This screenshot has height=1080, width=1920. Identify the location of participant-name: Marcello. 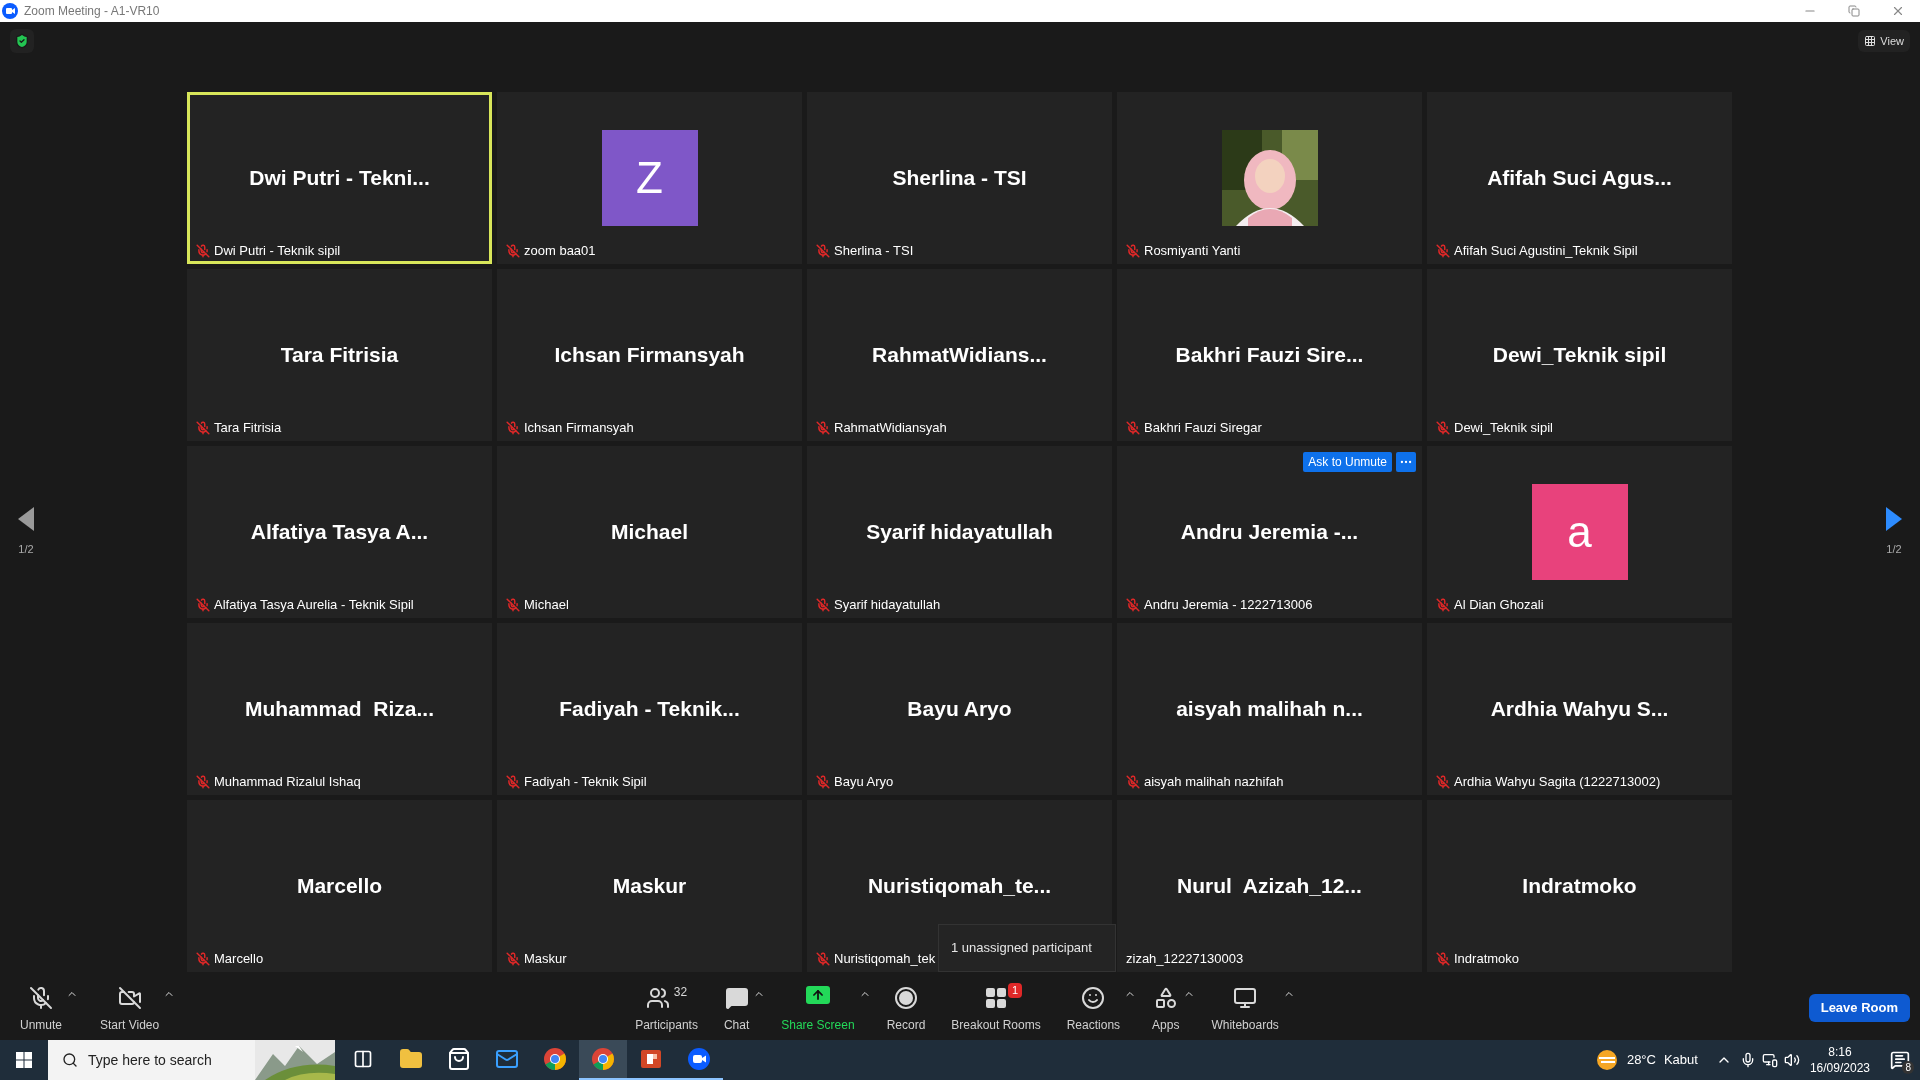
(339, 886).